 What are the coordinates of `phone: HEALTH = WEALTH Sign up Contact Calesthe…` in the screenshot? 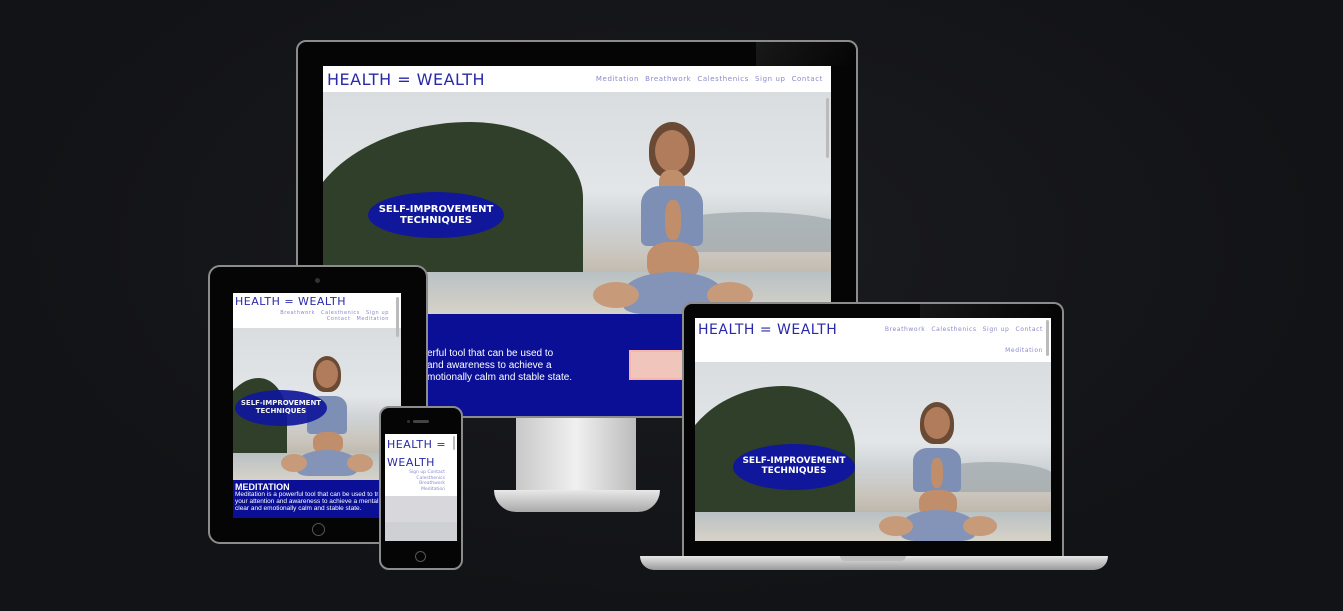 It's located at (421, 488).